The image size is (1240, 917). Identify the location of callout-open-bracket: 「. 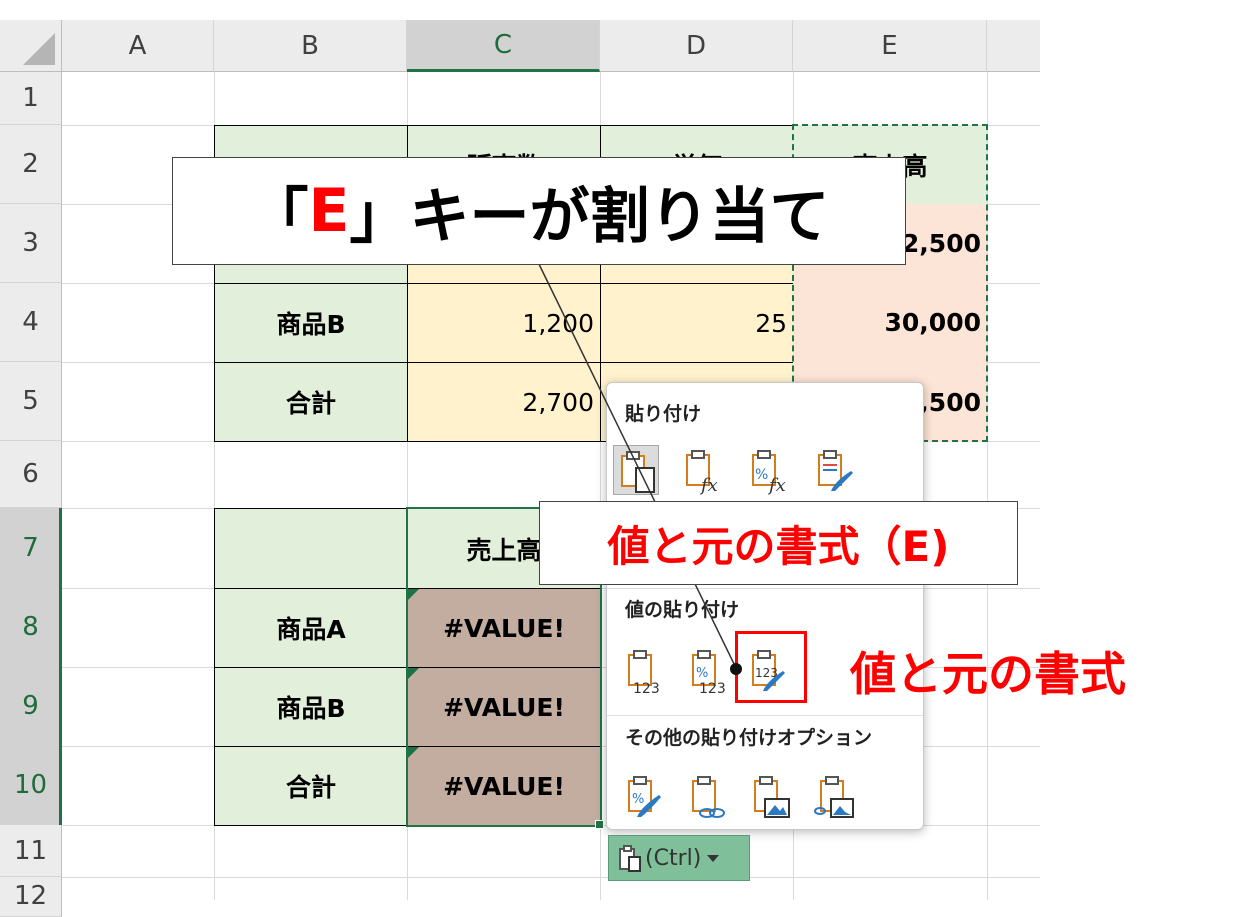
(278, 216).